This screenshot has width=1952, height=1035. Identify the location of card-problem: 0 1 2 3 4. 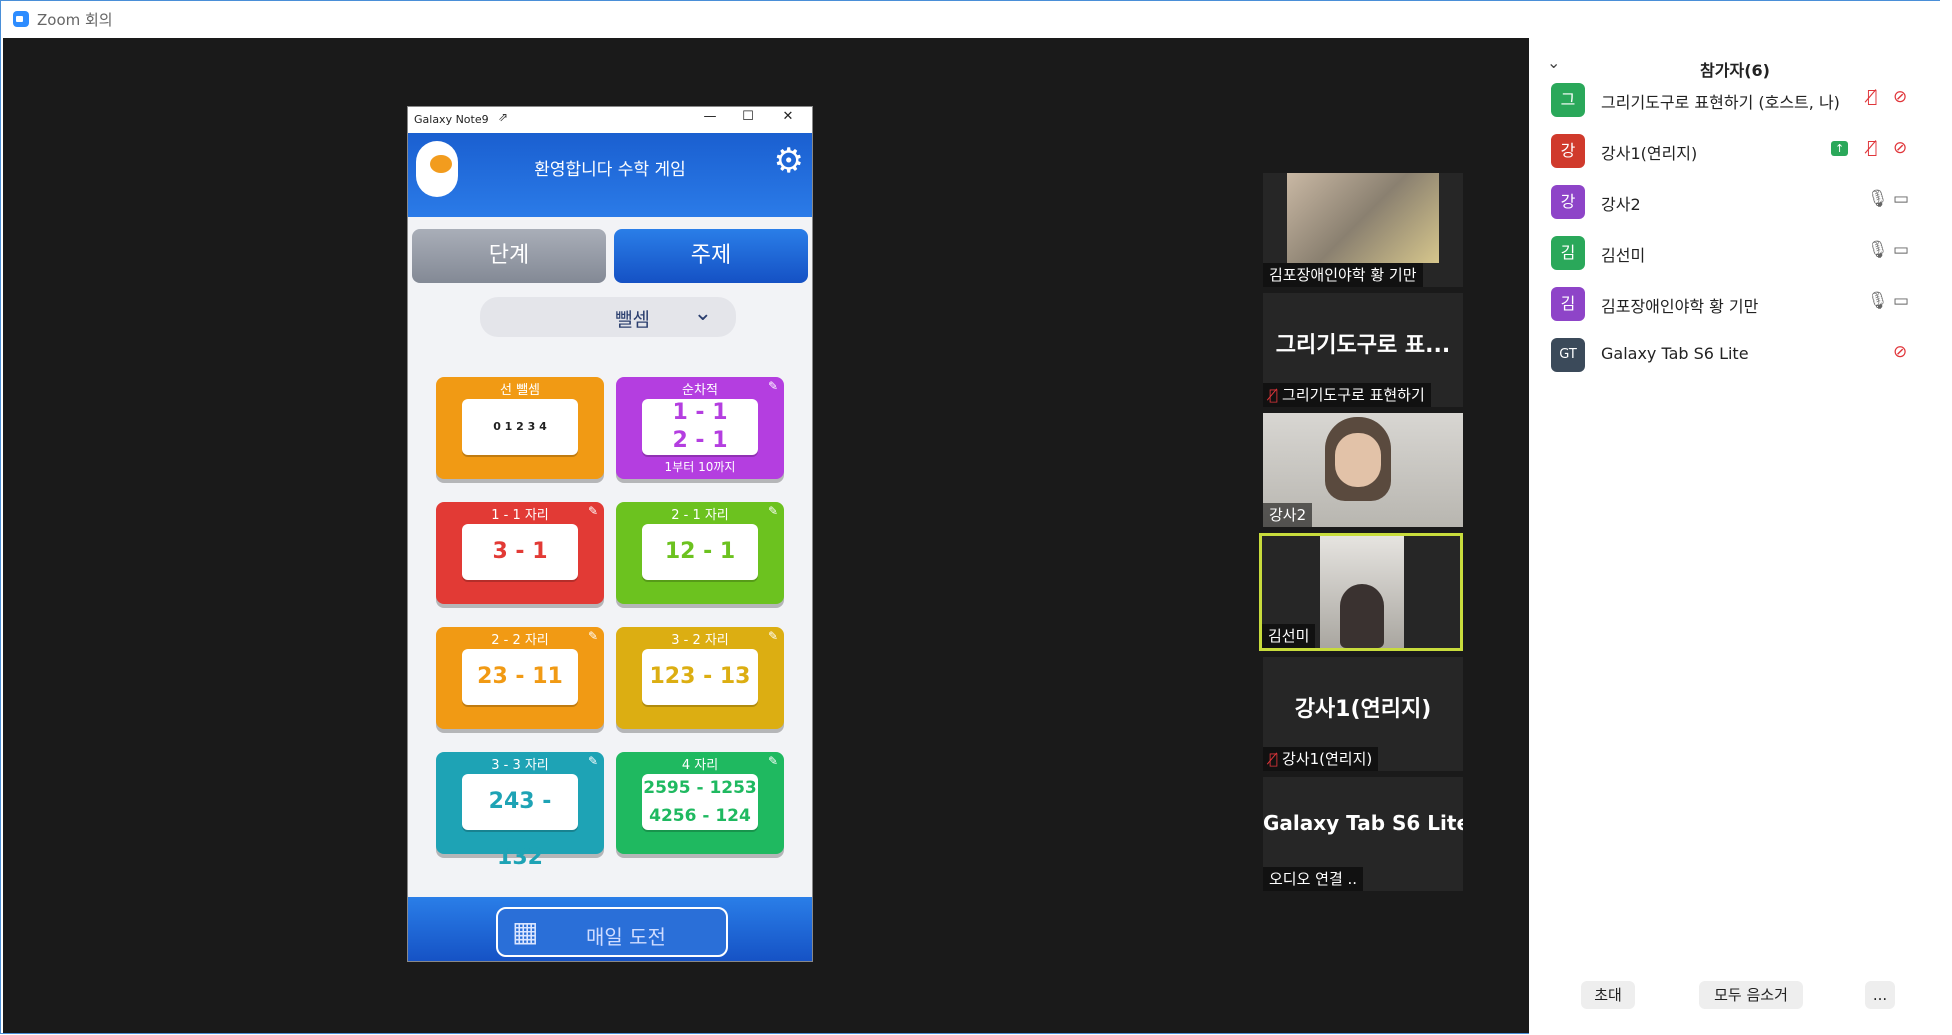
(520, 427).